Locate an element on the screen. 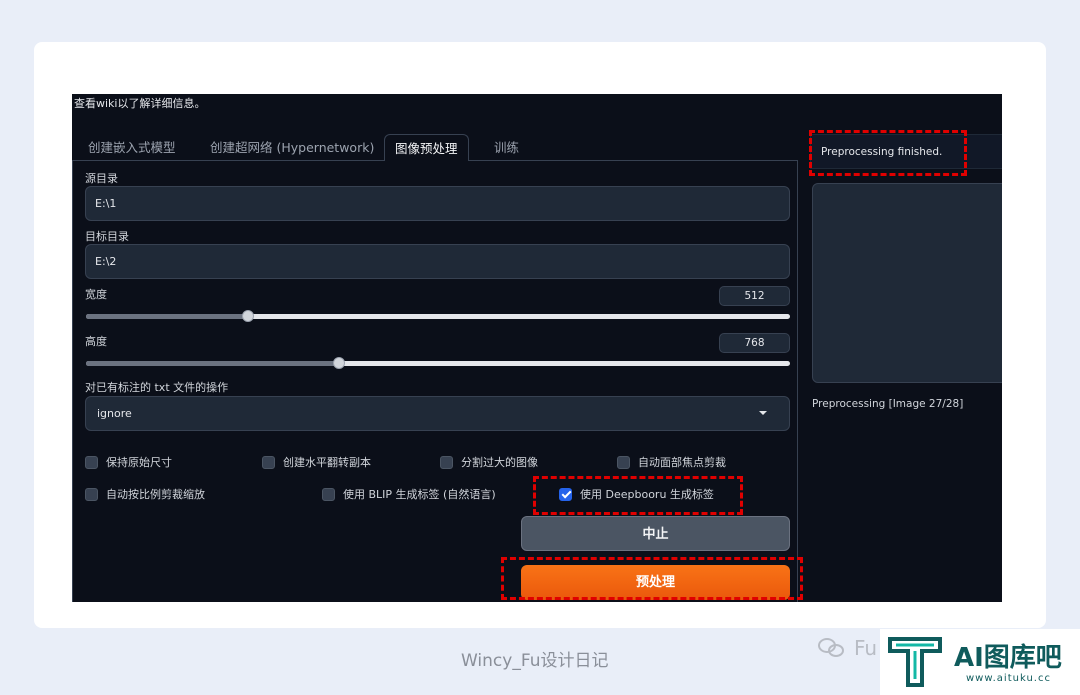  highlight-preprocess-button is located at coordinates (652, 578).